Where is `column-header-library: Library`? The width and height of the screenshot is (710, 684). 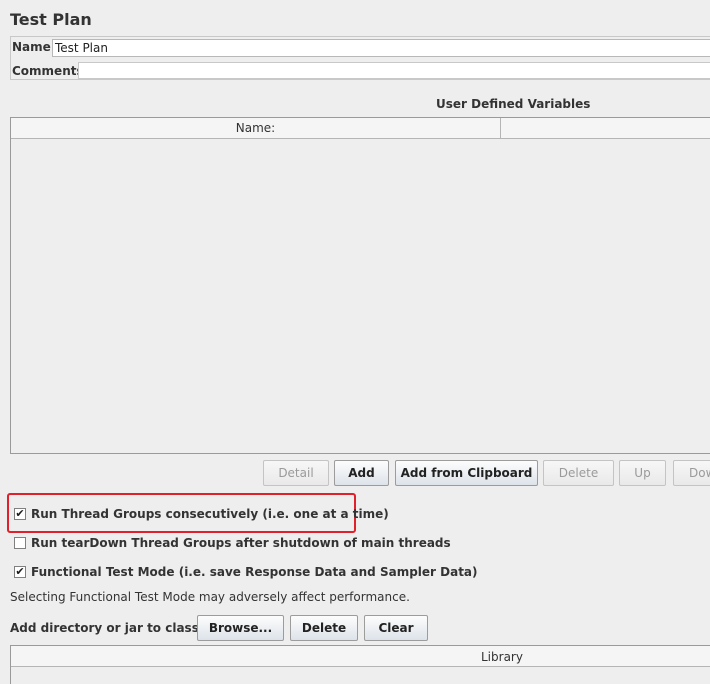
column-header-library: Library is located at coordinates (502, 657).